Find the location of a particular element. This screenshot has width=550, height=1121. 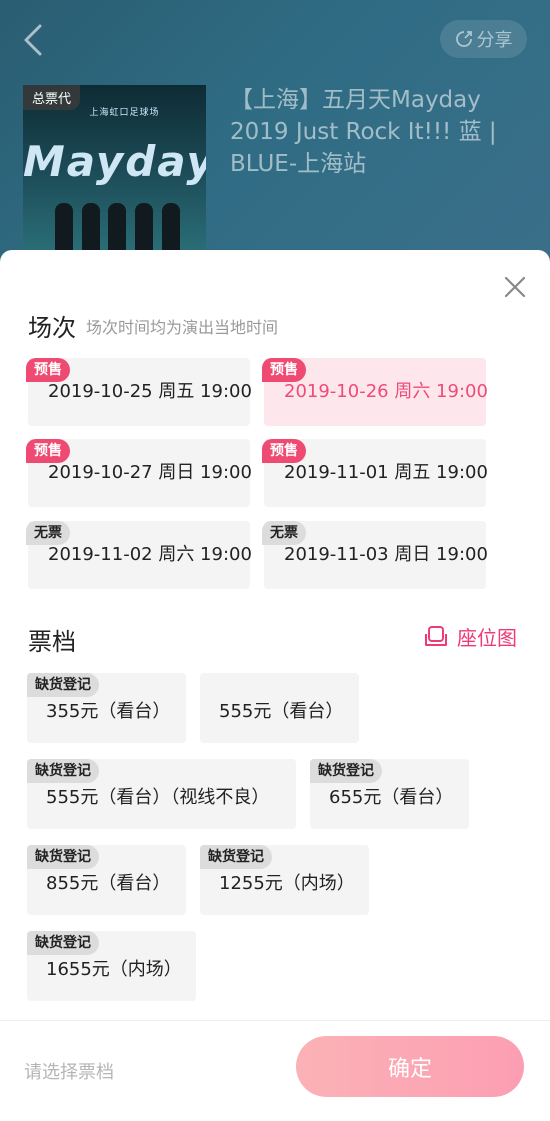

confirm-button: 确定 is located at coordinates (410, 1066).